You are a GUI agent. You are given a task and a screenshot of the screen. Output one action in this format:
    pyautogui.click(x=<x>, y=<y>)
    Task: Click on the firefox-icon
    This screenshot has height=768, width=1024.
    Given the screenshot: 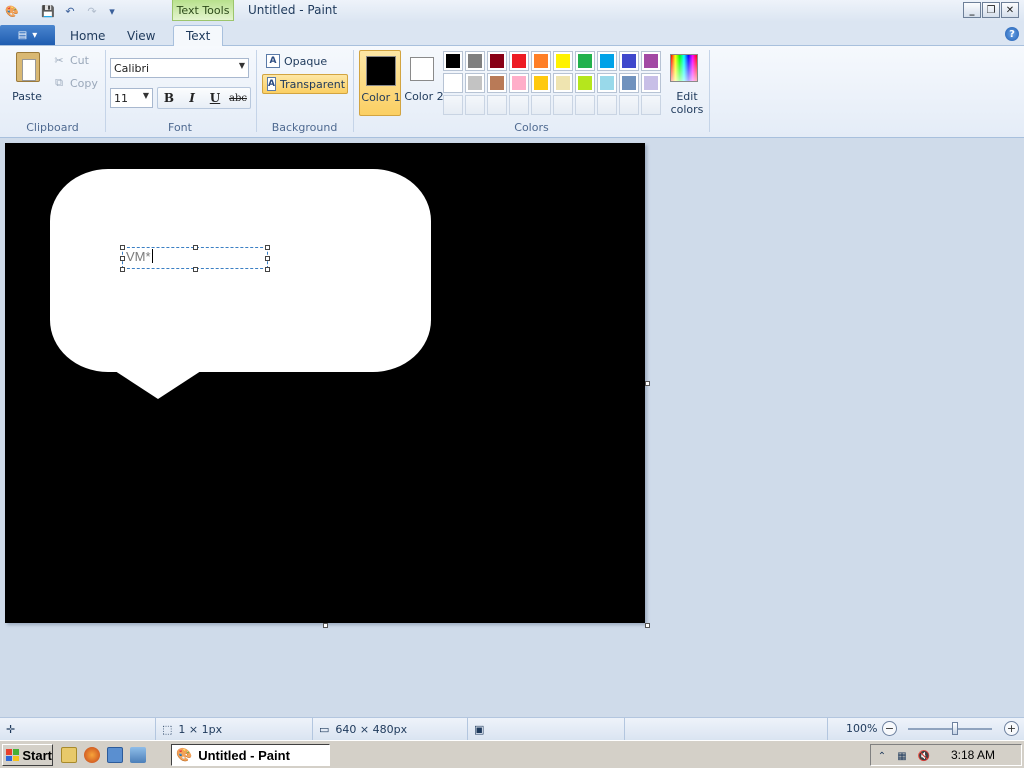 What is the action you would take?
    pyautogui.click(x=92, y=755)
    